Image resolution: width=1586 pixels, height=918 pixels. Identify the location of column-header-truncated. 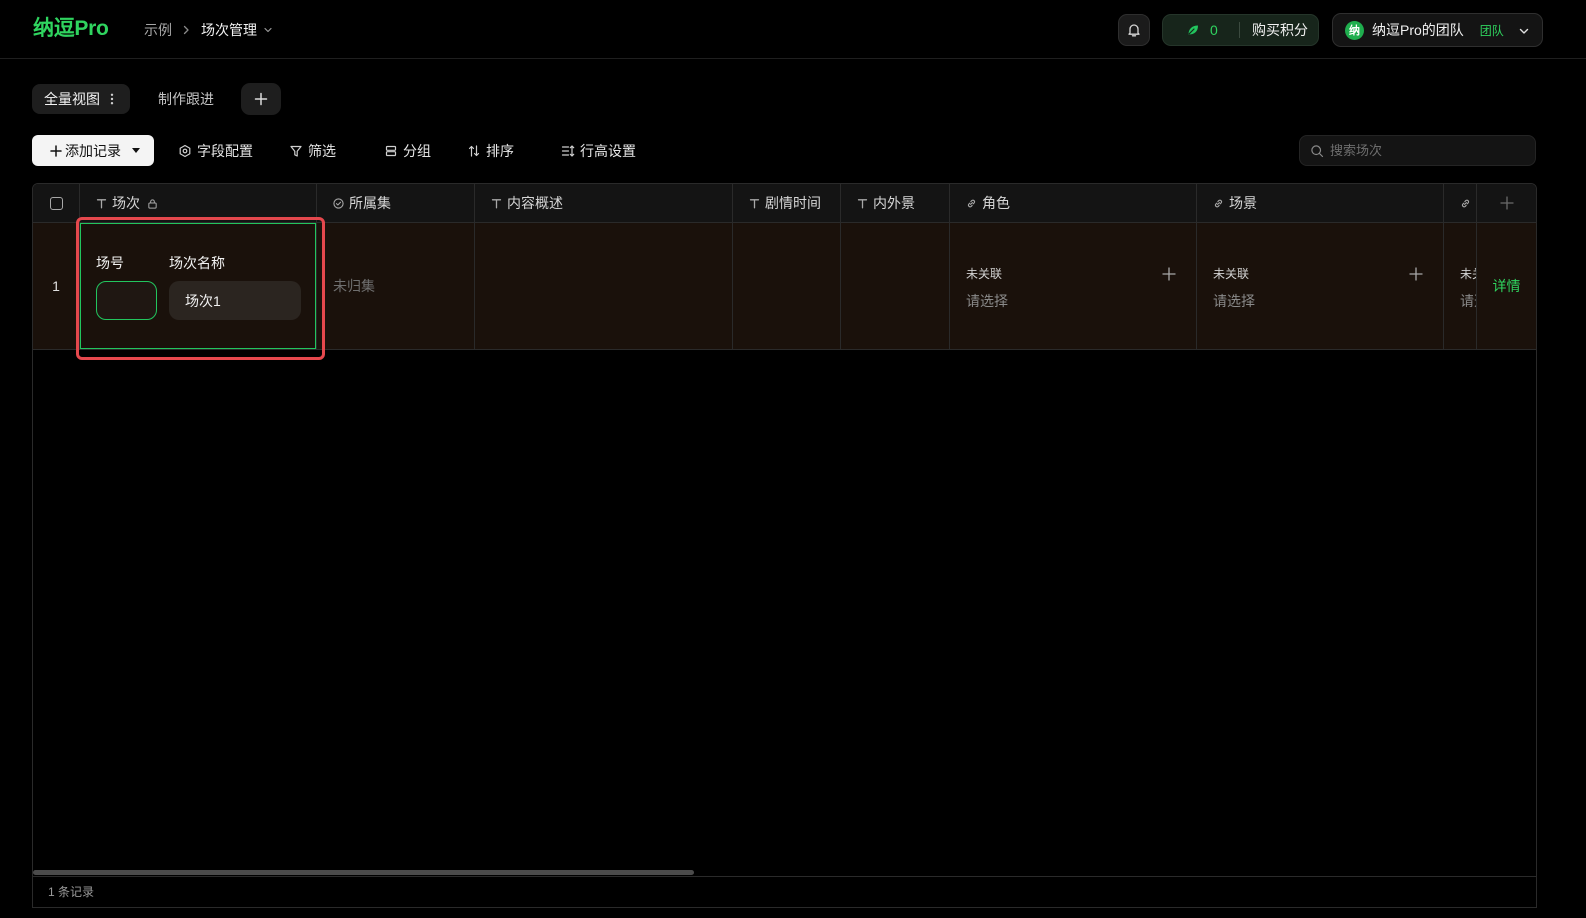
(1460, 203).